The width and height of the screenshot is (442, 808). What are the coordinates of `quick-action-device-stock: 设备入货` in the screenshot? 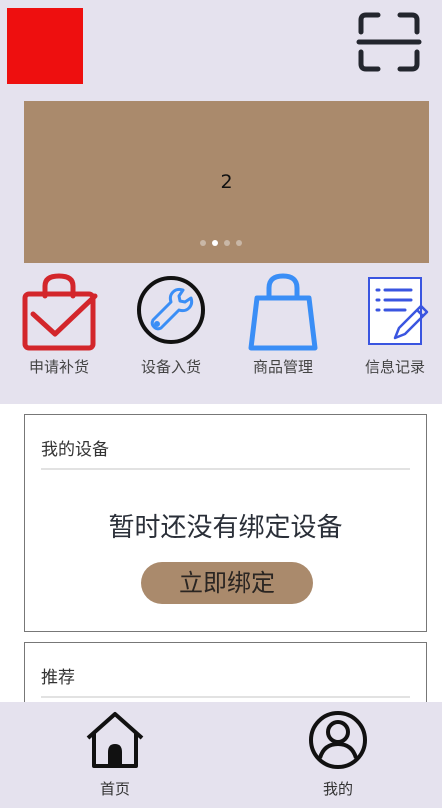 It's located at (171, 327).